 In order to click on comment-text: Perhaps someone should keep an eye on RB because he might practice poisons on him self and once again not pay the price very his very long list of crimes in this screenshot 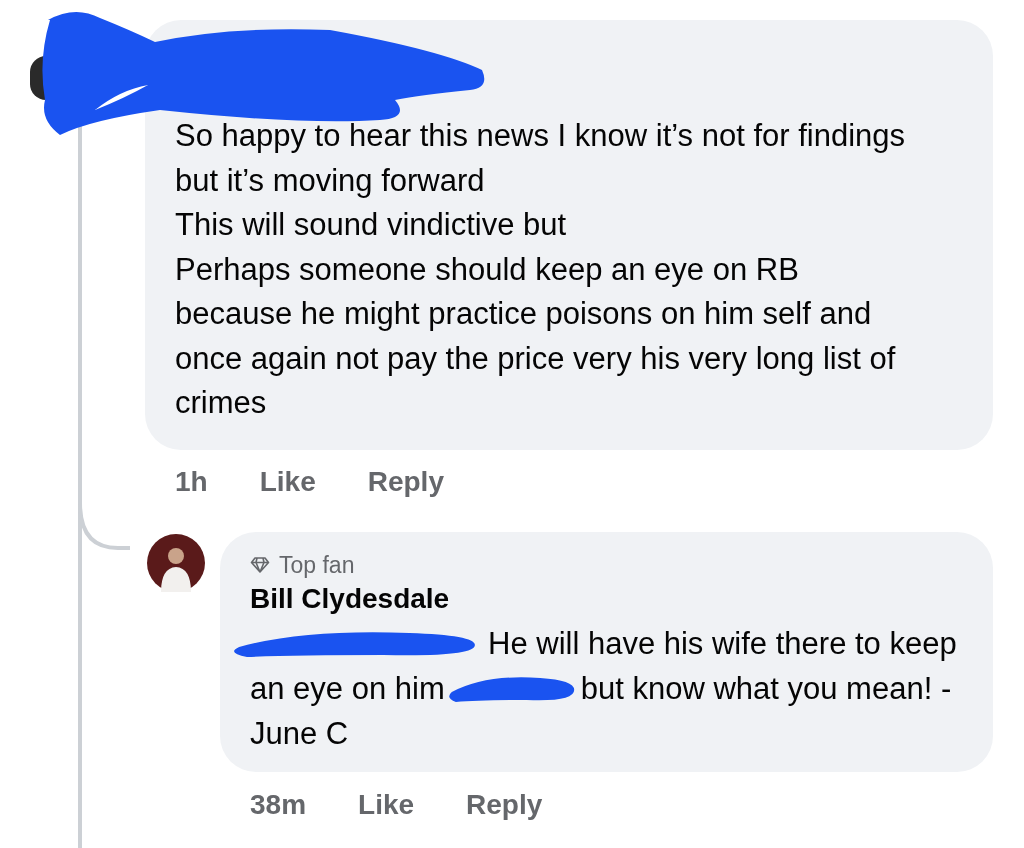, I will do `click(536, 336)`.